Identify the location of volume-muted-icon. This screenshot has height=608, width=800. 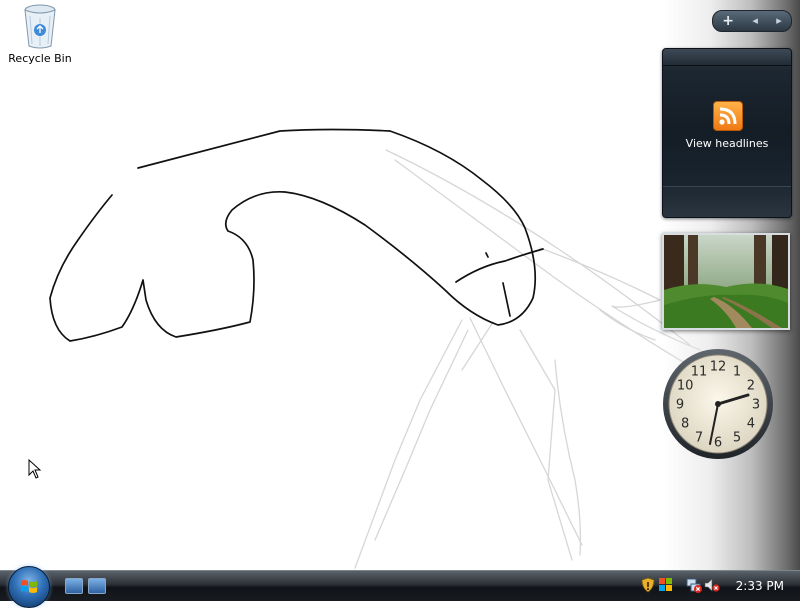
(712, 585).